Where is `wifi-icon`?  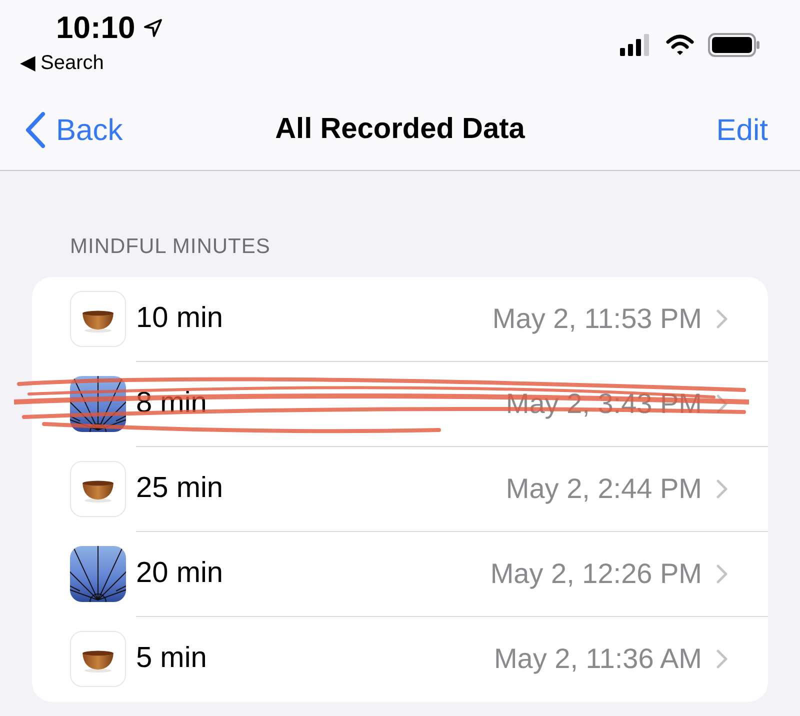
wifi-icon is located at coordinates (680, 45).